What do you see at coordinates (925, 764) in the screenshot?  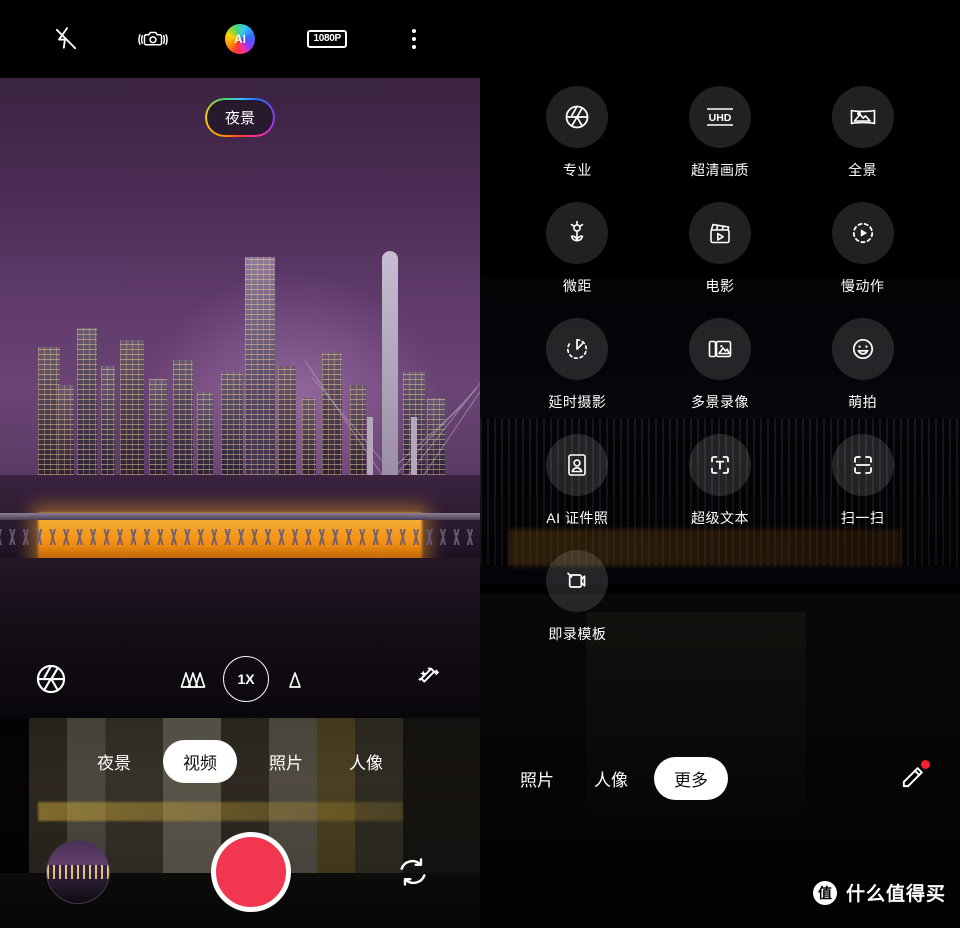 I see `notification-dot` at bounding box center [925, 764].